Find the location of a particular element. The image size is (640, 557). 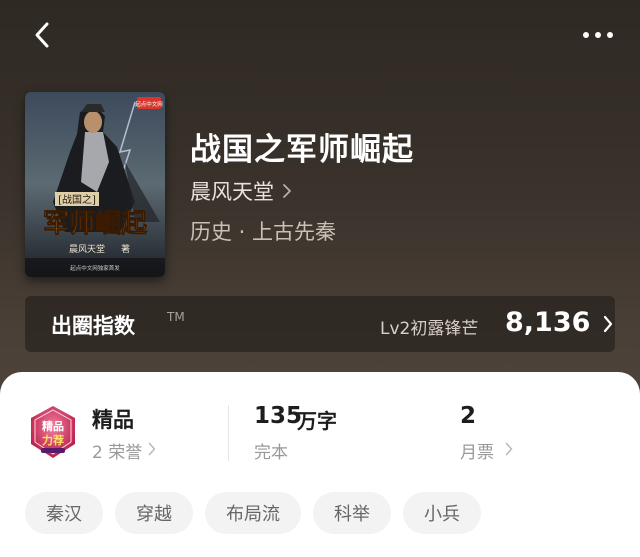

index-value: 8,136 is located at coordinates (548, 322).